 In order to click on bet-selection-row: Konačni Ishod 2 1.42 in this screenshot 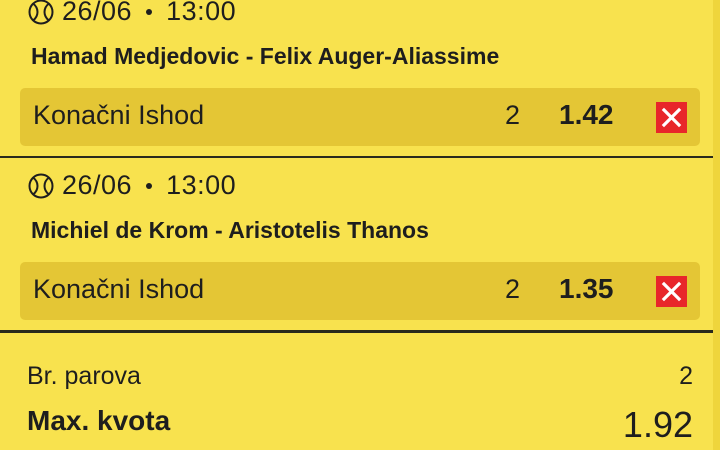, I will do `click(360, 117)`.